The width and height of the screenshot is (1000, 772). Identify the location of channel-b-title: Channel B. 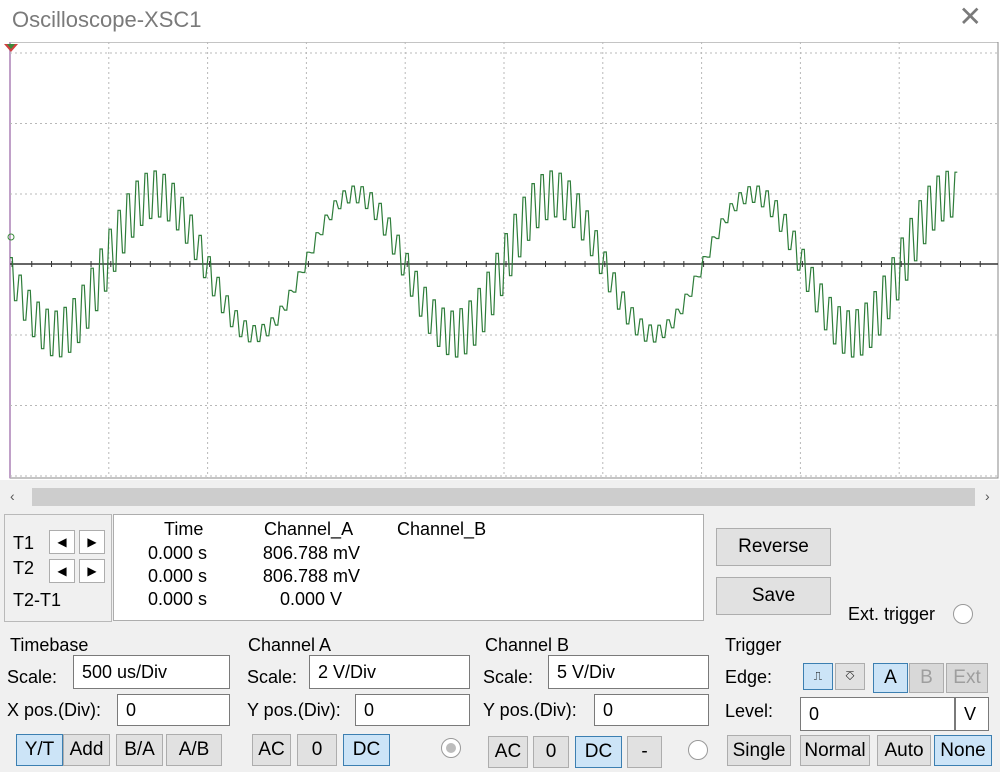
(527, 645).